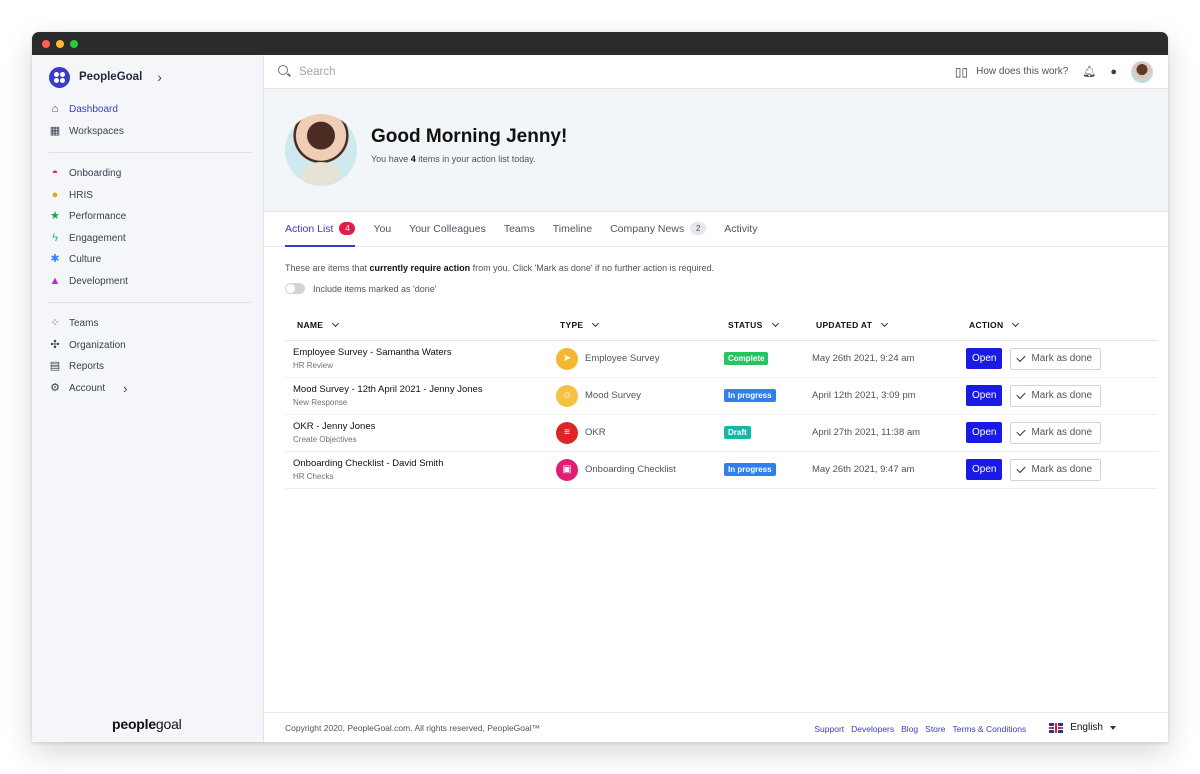 Image resolution: width=1200 pixels, height=774 pixels. What do you see at coordinates (1056, 727) in the screenshot?
I see `uk-flag-icon` at bounding box center [1056, 727].